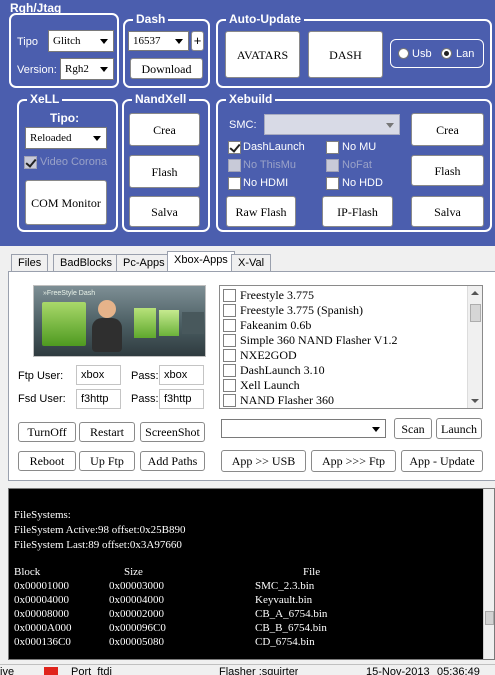  I want to click on app-select, so click(303, 428).